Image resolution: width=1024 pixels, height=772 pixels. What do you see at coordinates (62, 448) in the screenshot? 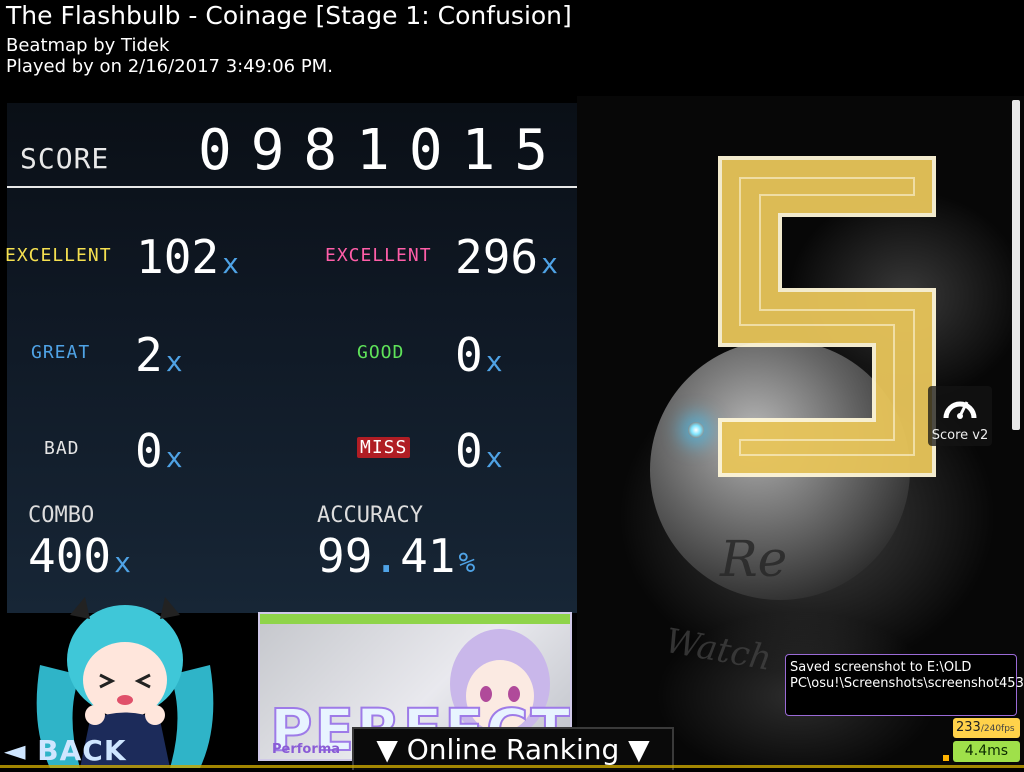
I see `bad-label: BAD` at bounding box center [62, 448].